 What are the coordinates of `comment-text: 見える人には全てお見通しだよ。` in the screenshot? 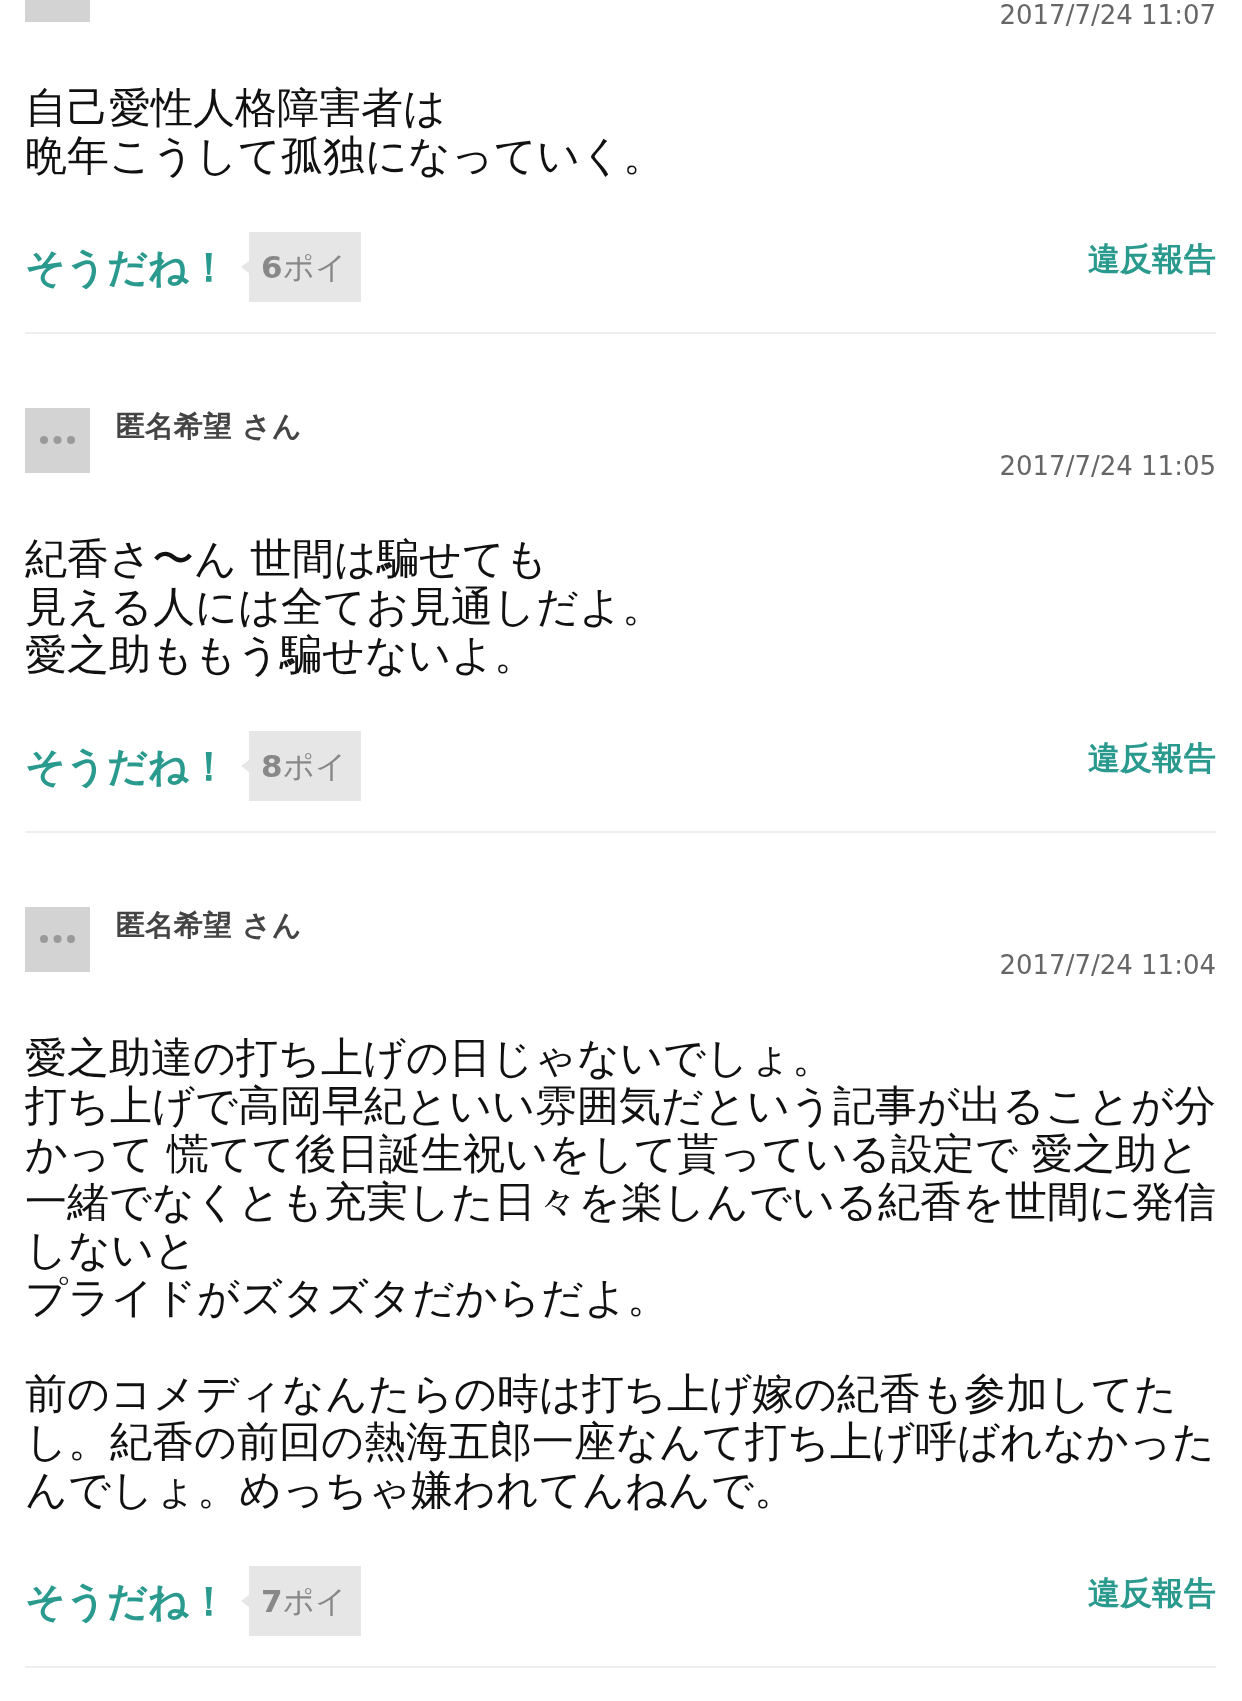 It's located at (345, 607).